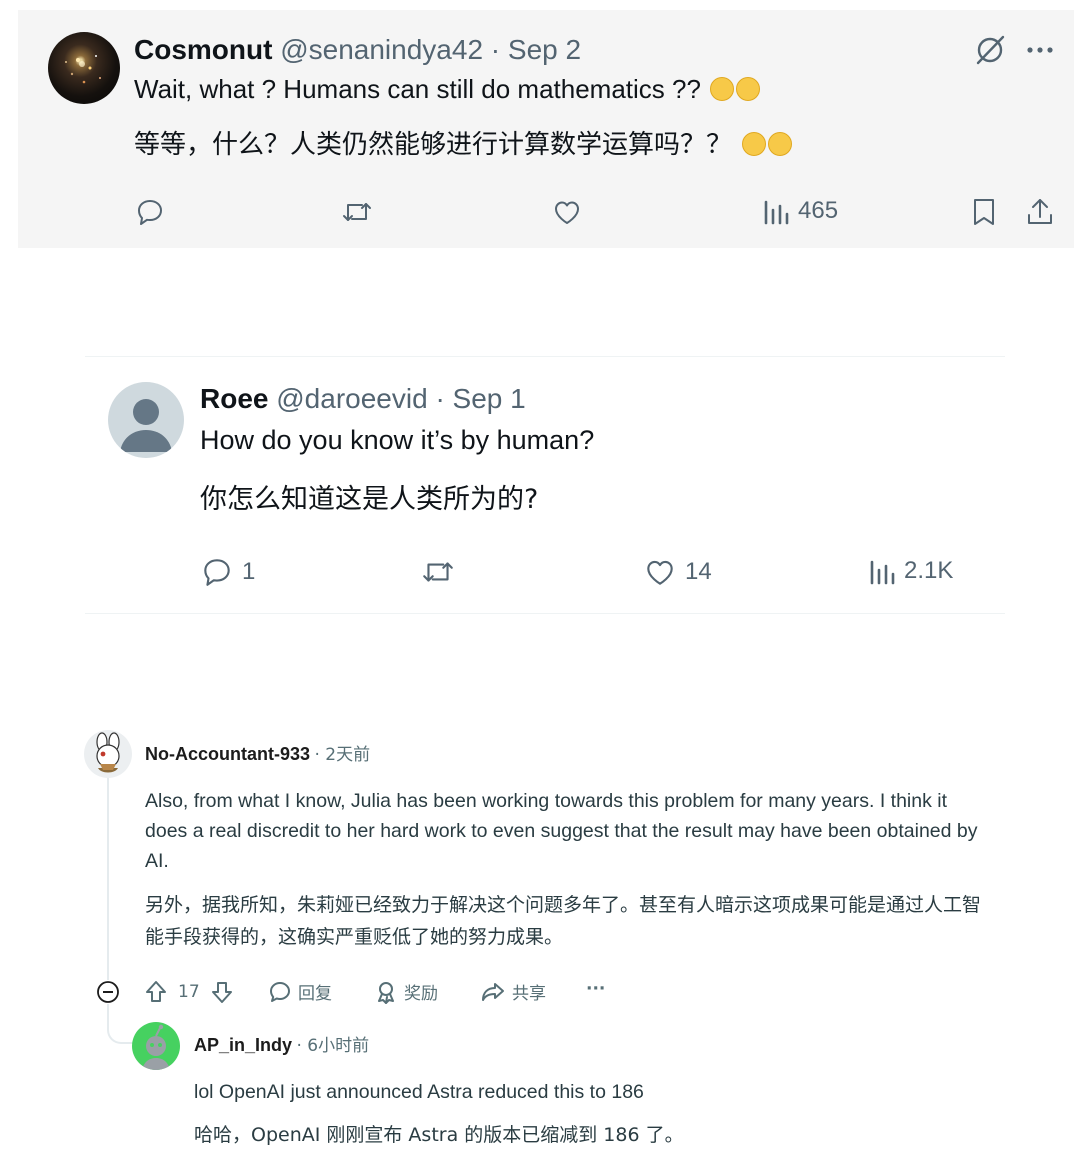 Image resolution: width=1080 pixels, height=1172 pixels. What do you see at coordinates (929, 570) in the screenshot?
I see `views-count: 2.1K` at bounding box center [929, 570].